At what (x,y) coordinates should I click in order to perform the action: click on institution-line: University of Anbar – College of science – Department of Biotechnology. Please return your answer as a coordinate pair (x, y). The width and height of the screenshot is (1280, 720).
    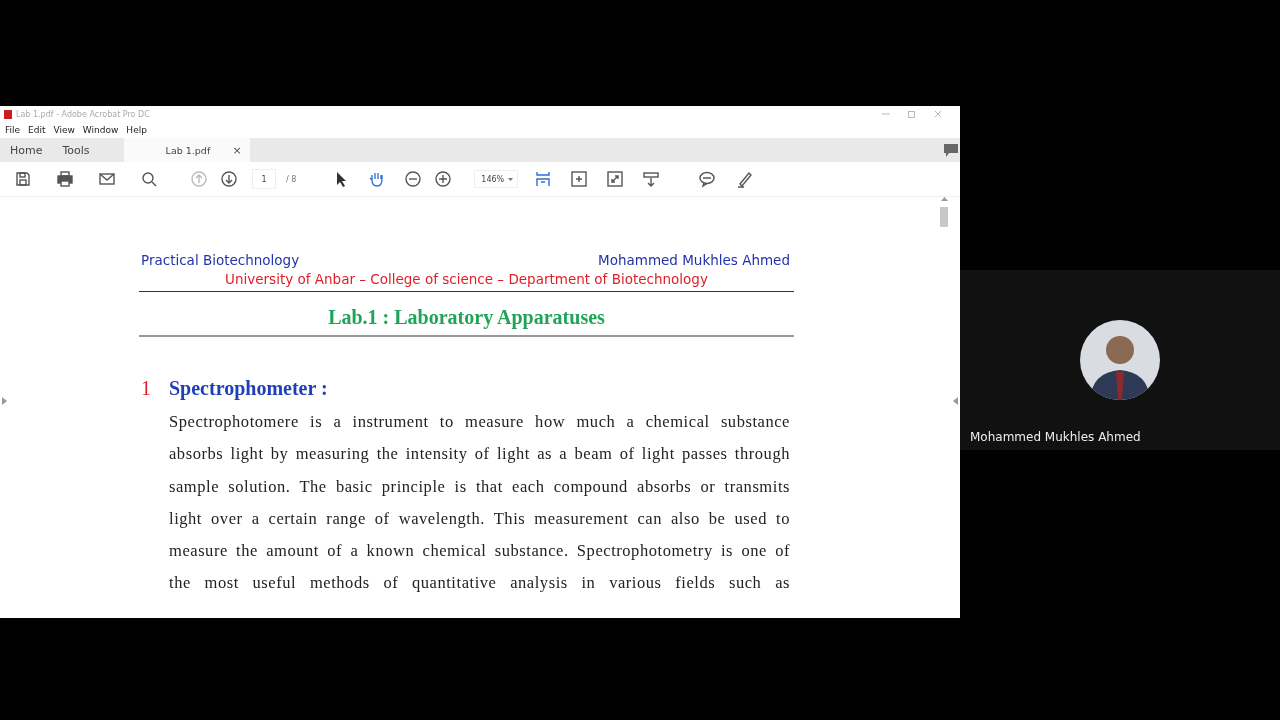
    Looking at the image, I should click on (466, 281).